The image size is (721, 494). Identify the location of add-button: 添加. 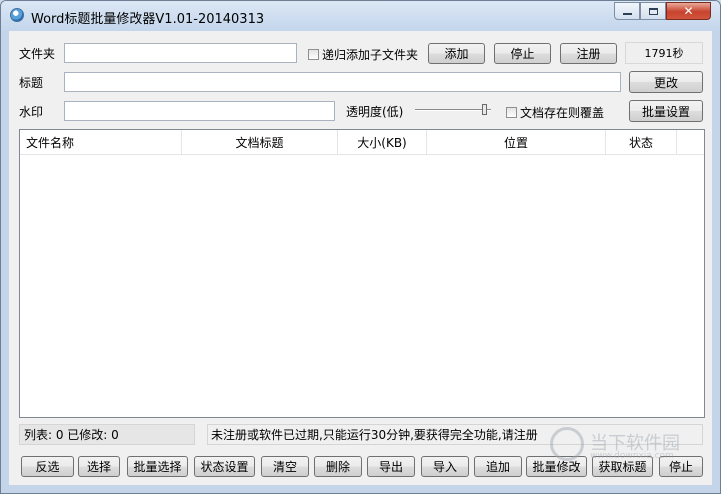
(456, 53).